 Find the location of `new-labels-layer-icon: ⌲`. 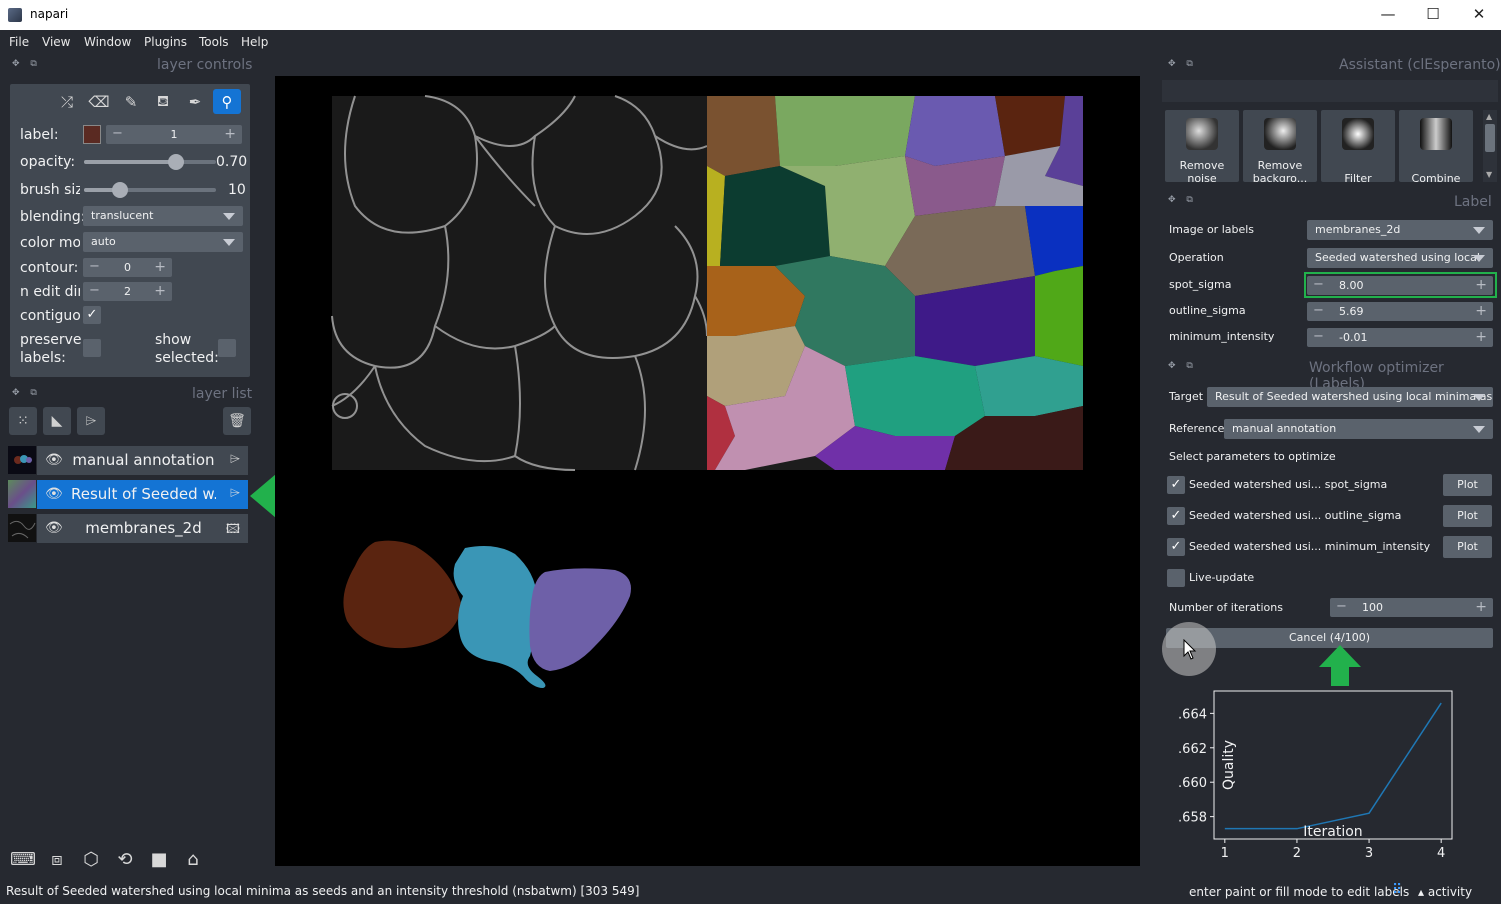

new-labels-layer-icon: ⌲ is located at coordinates (91, 421).